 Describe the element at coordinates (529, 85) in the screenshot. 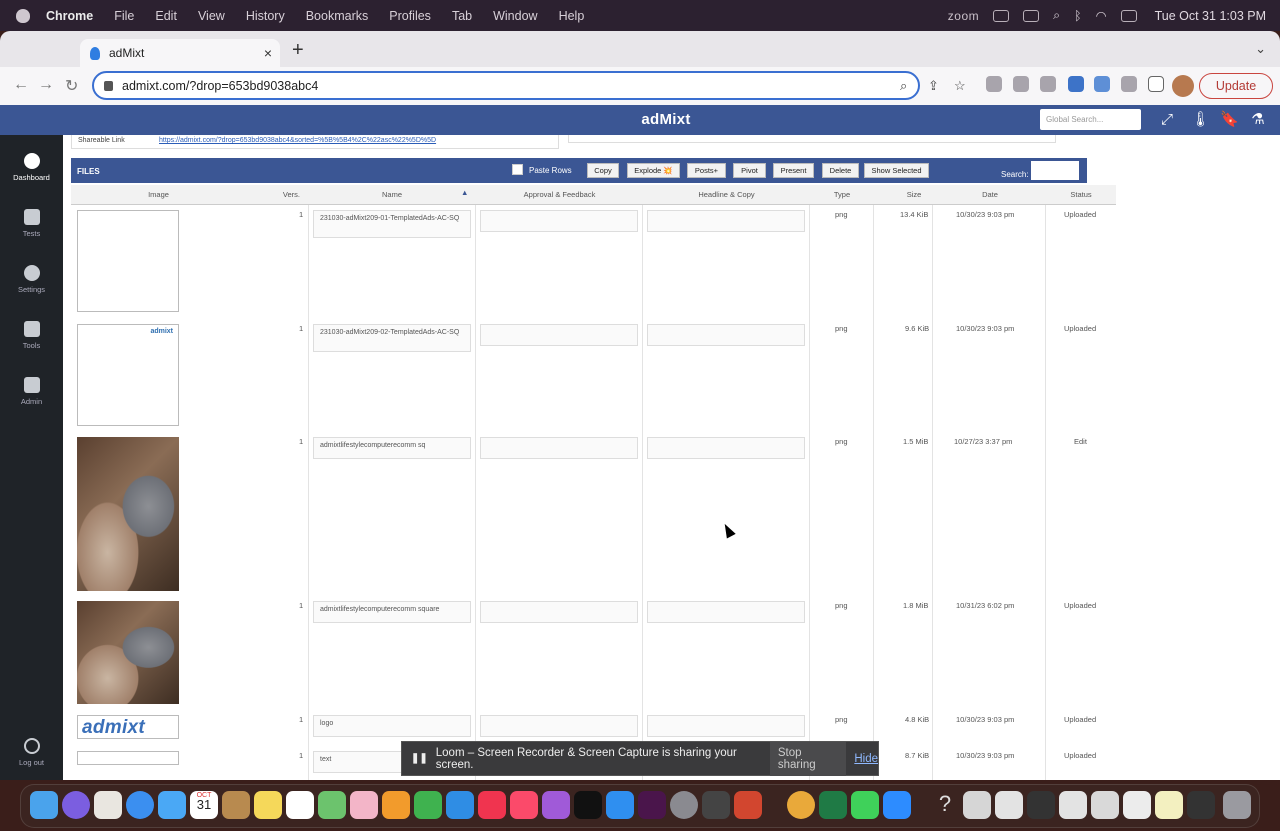

I see `address-bar: admixt.com/?drop=653bd9038abc4 ⌕ ⇪ ☆` at that location.